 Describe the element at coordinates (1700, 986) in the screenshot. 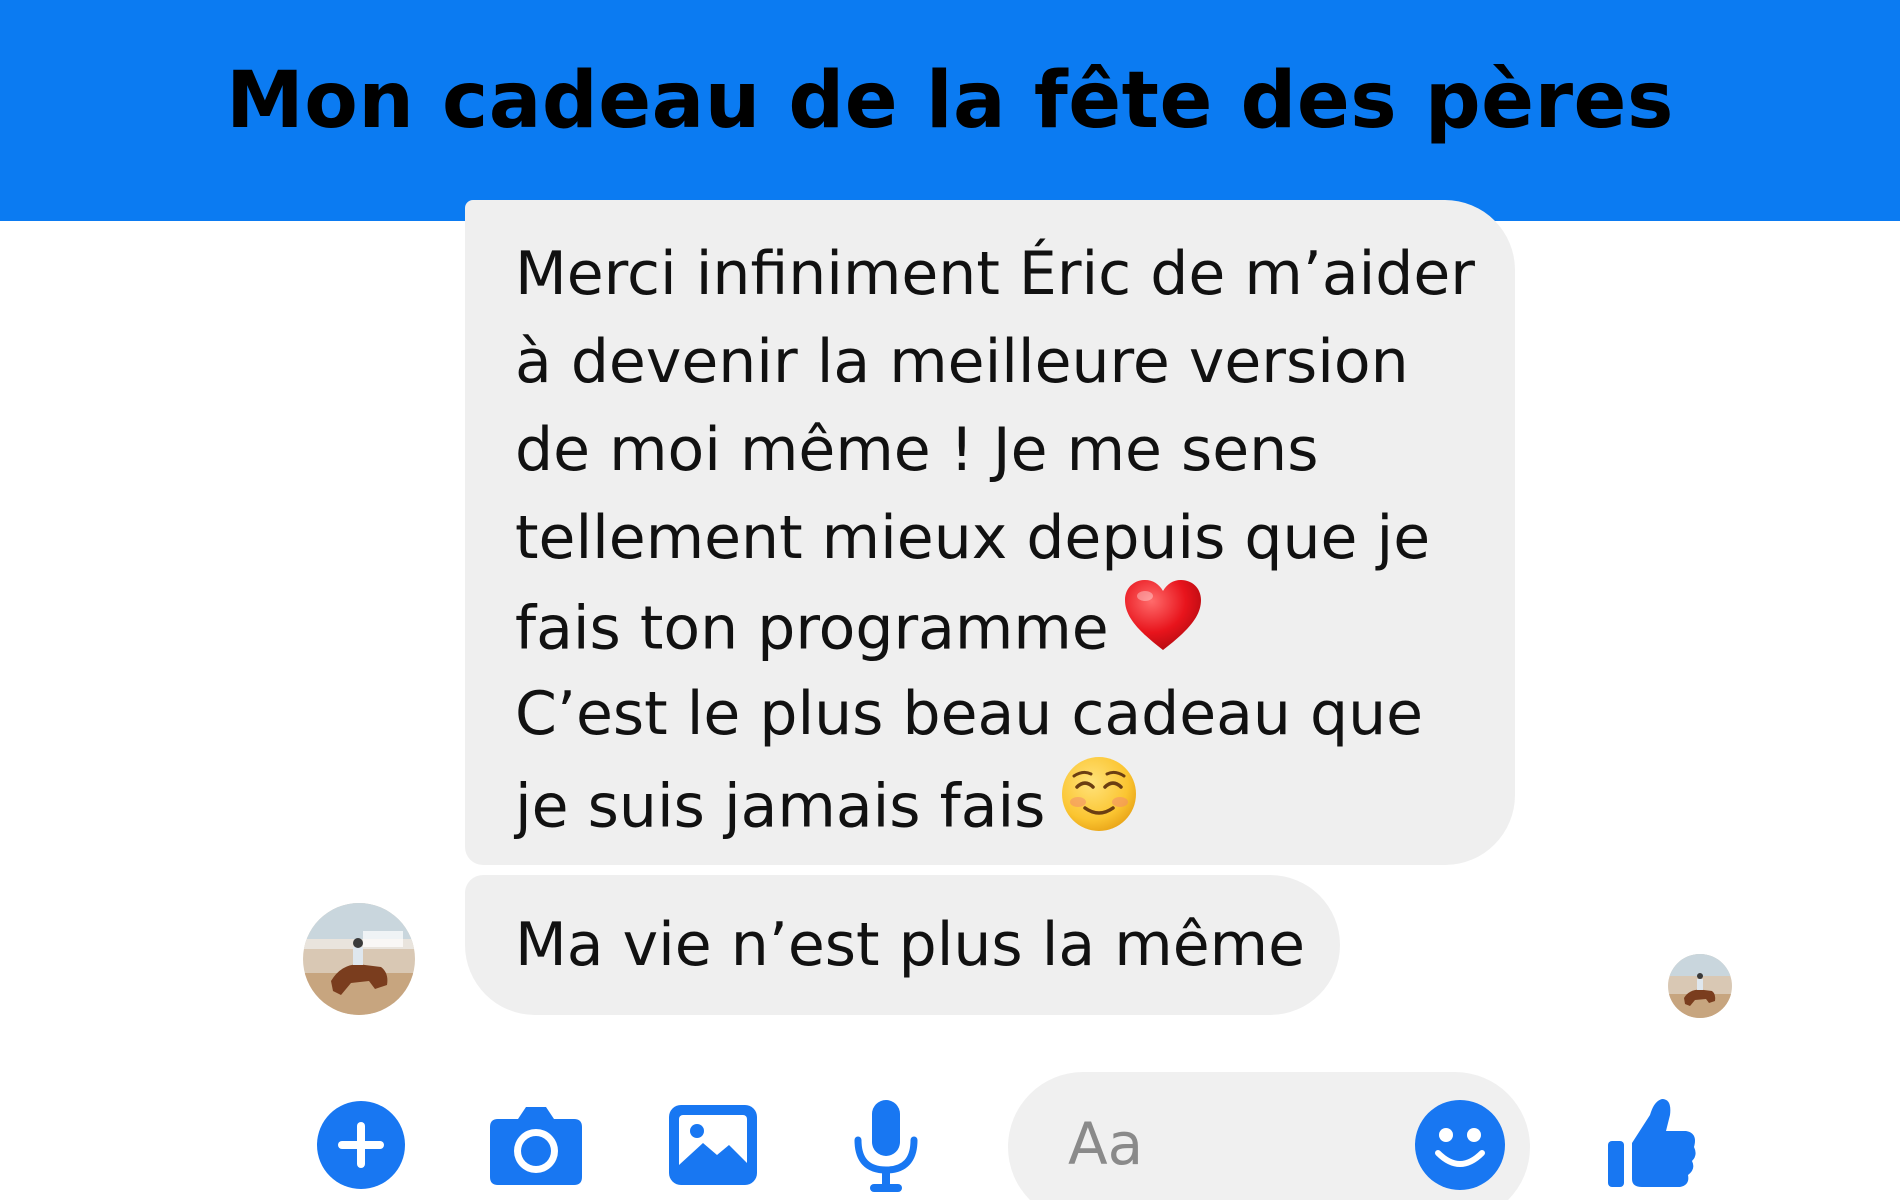

I see `read-receipt-avatar` at that location.